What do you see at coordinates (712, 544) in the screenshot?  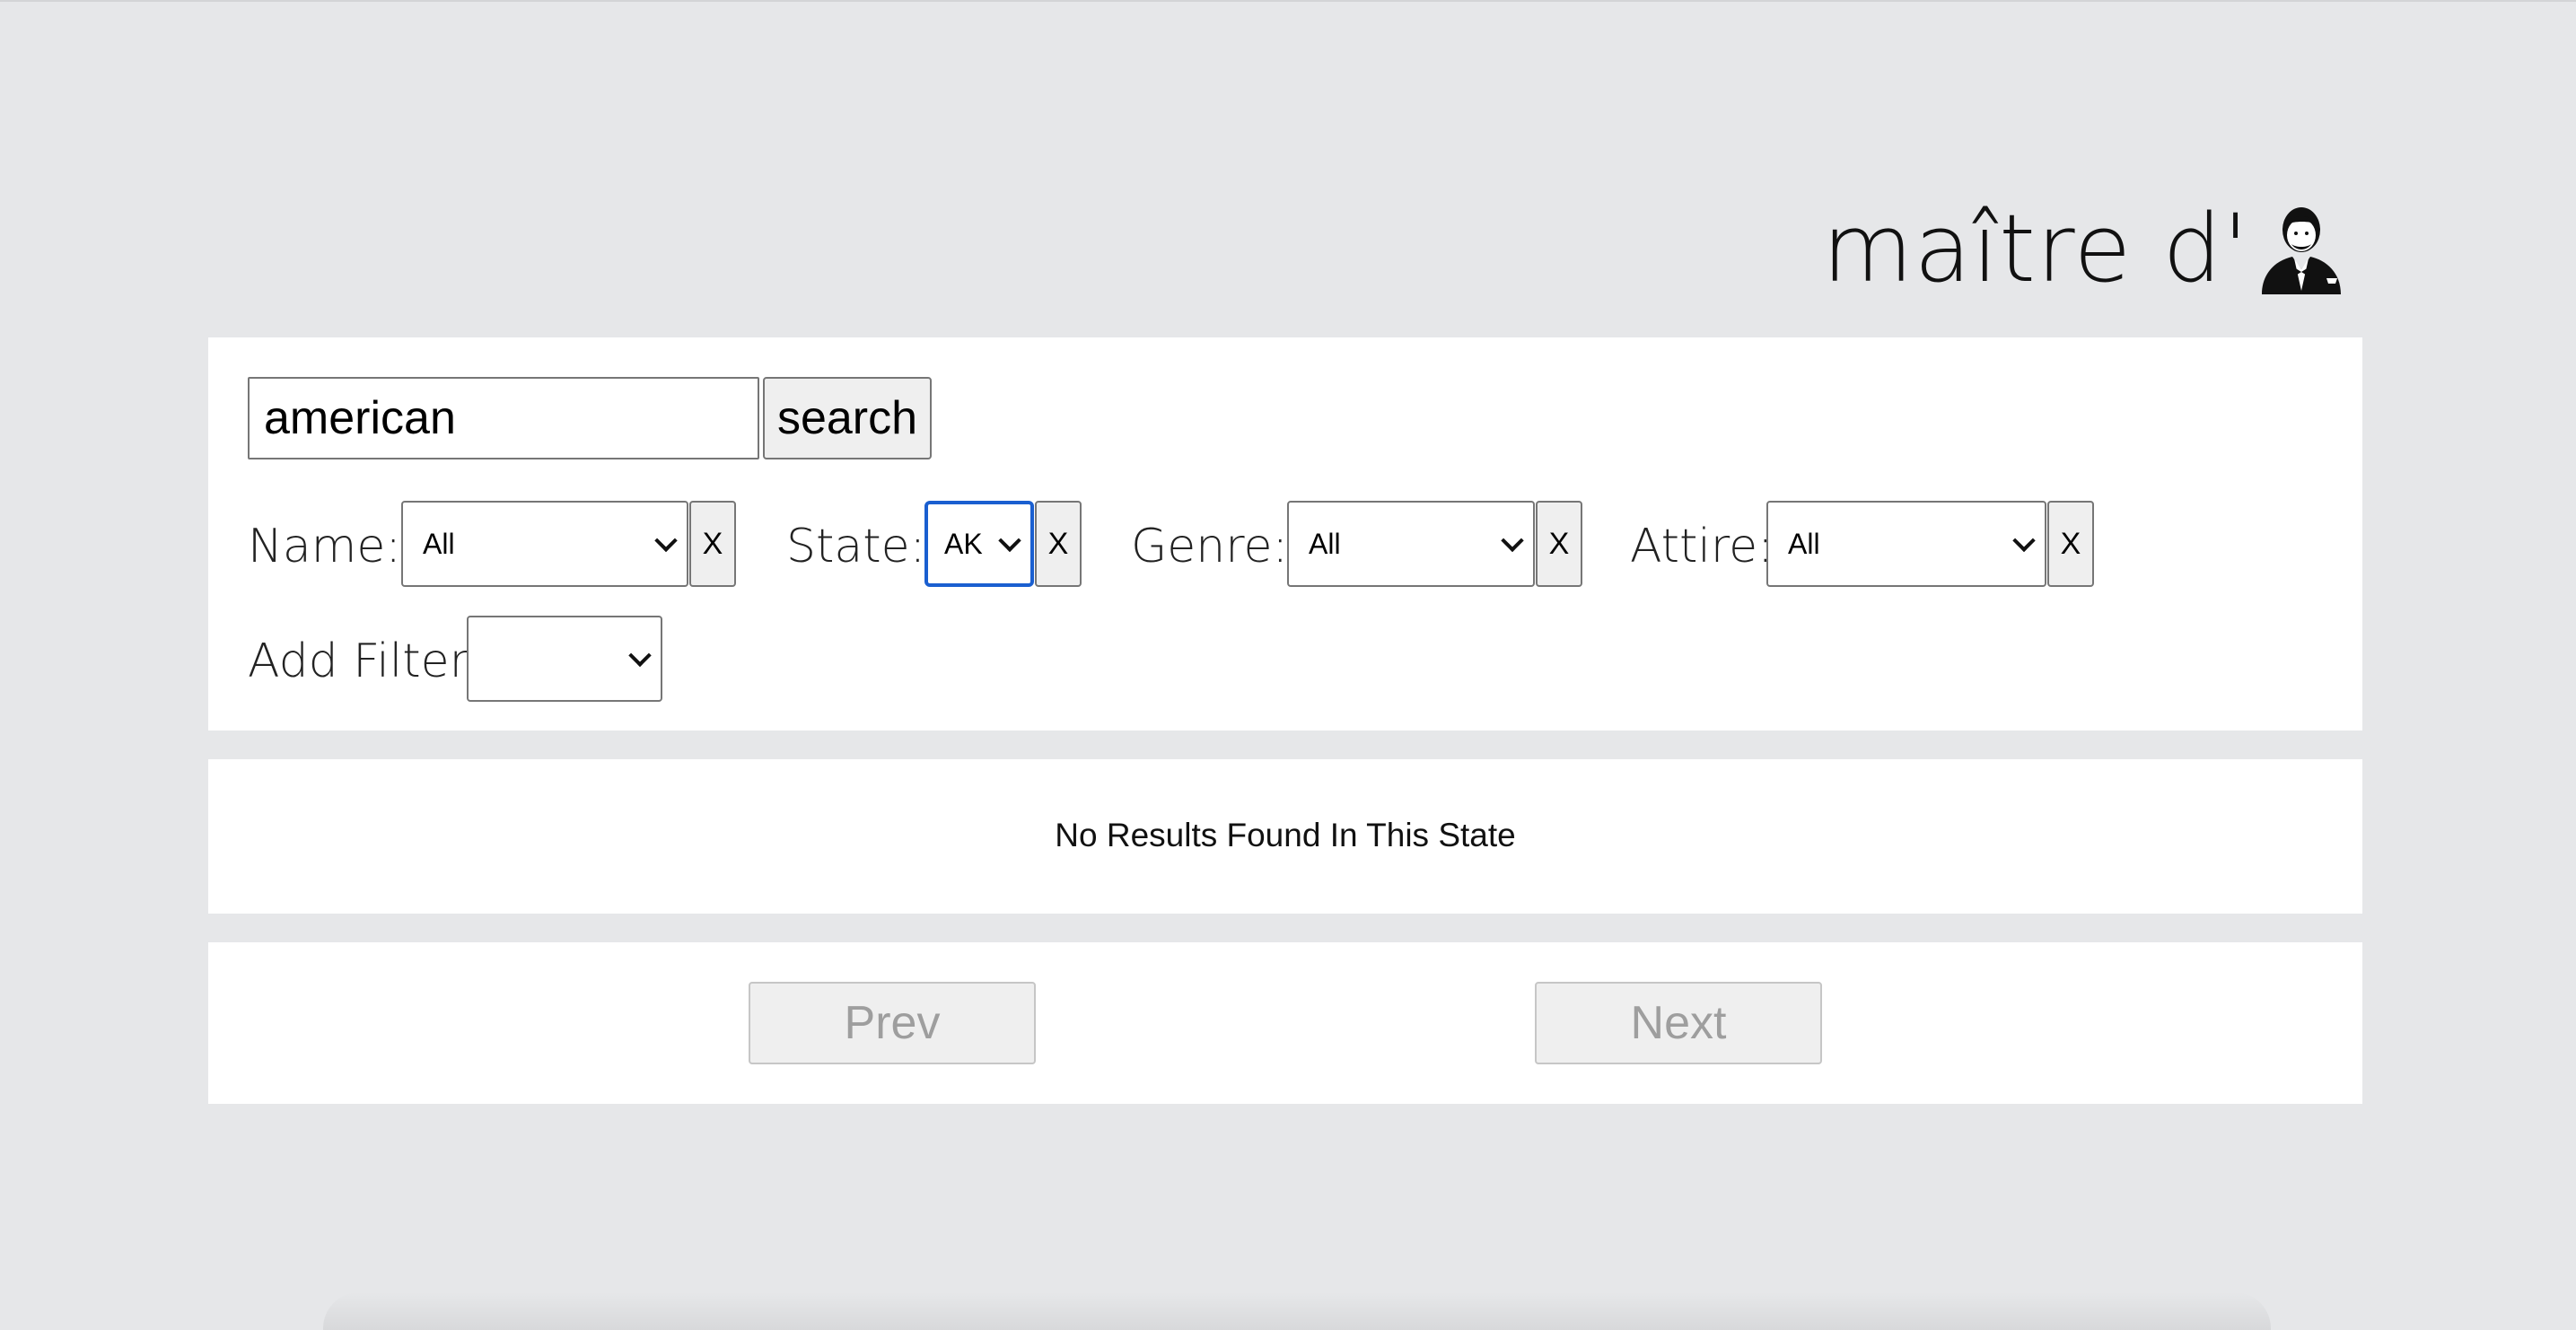 I see `name-filter-clear-button: X` at bounding box center [712, 544].